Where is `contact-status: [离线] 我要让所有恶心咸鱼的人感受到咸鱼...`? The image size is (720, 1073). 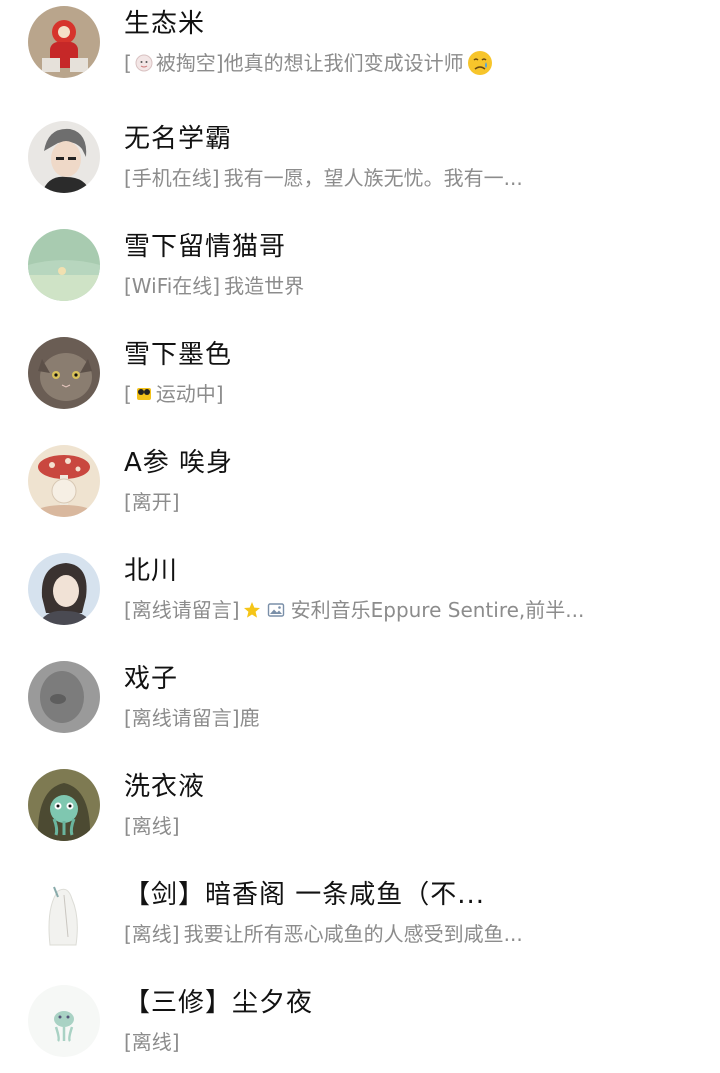 contact-status: [离线] 我要让所有恶心咸鱼的人感受到咸鱼... is located at coordinates (402, 934).